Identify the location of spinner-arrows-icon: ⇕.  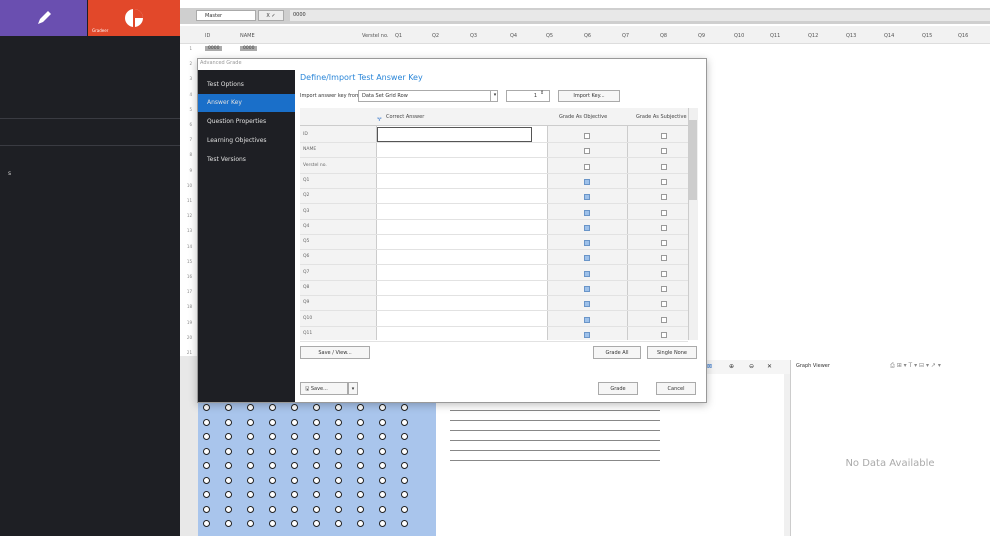
(542, 93).